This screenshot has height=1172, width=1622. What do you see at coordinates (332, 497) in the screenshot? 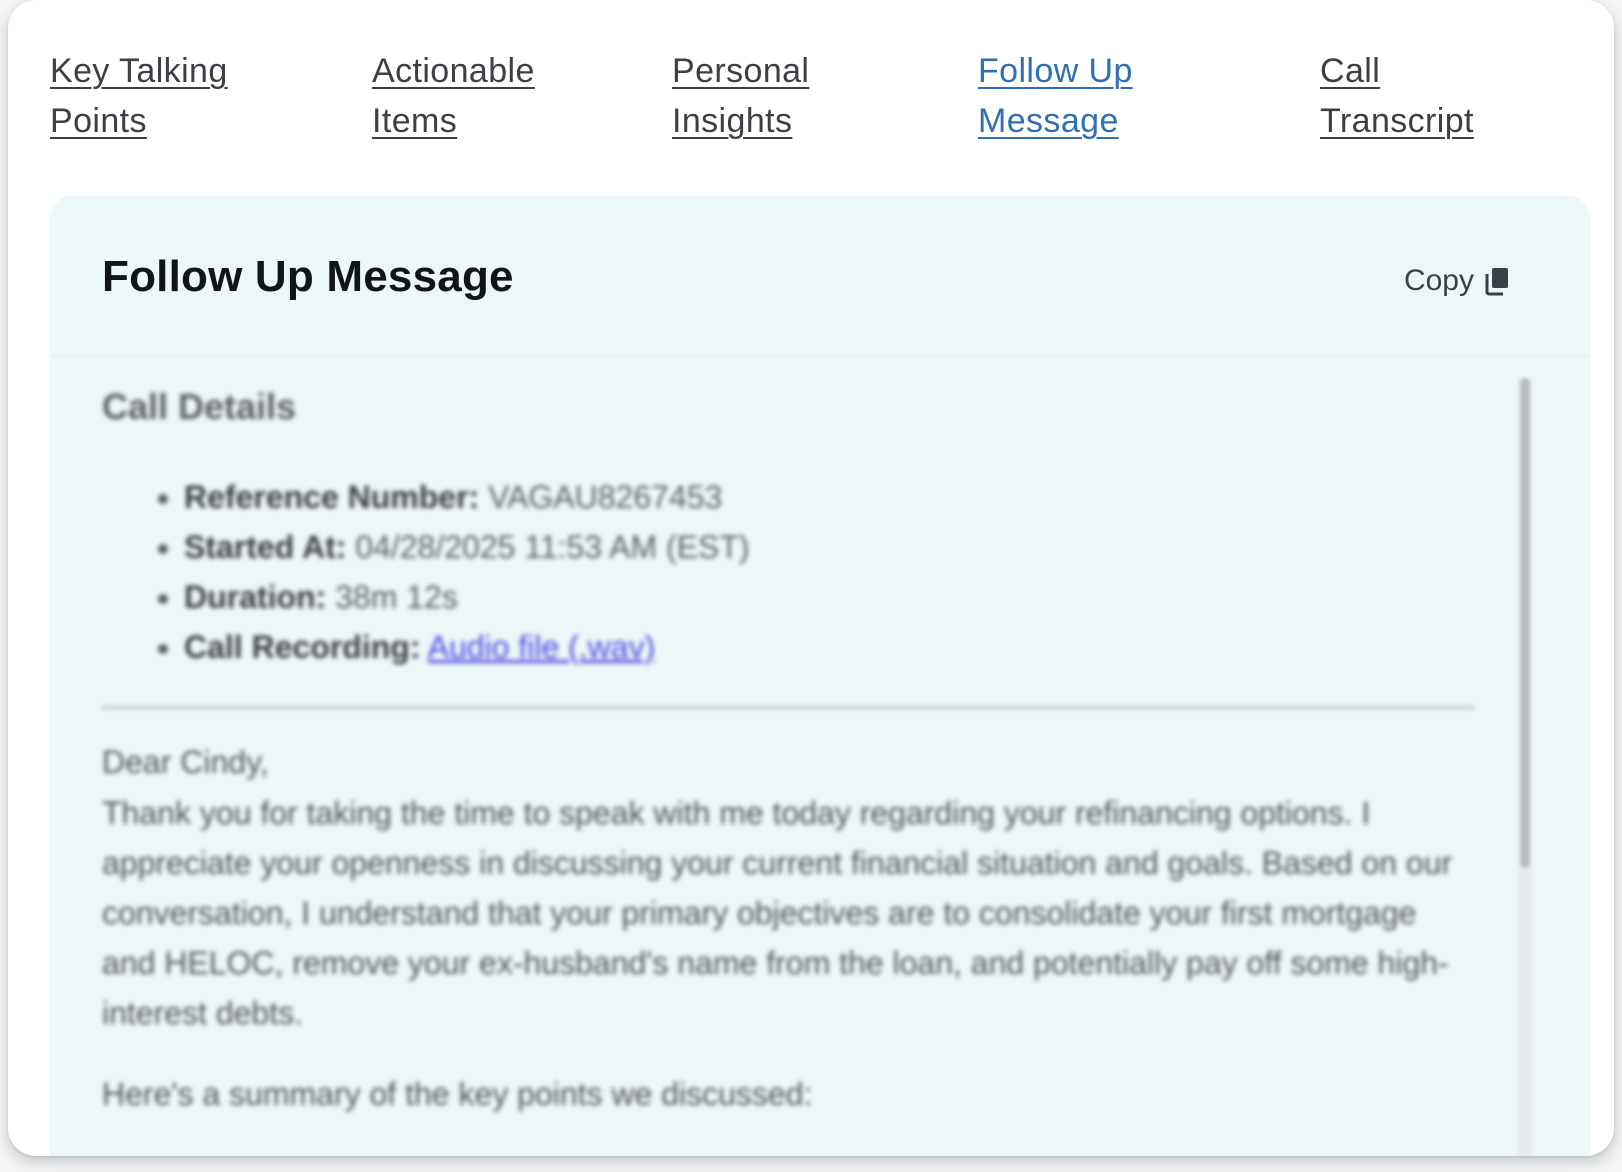
I see `reference-label: Reference Number:` at bounding box center [332, 497].